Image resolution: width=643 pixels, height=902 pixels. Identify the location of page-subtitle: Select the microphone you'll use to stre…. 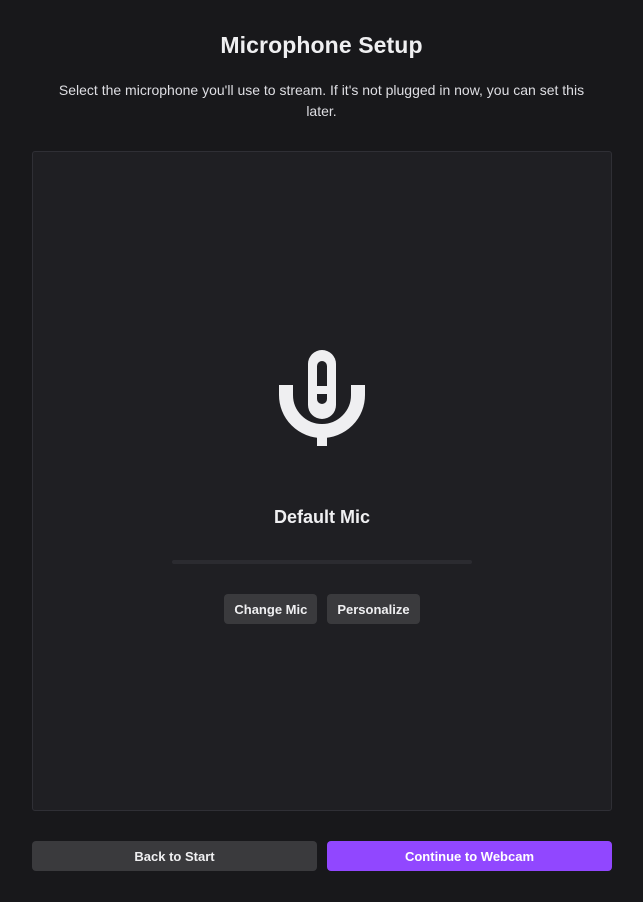
(321, 100).